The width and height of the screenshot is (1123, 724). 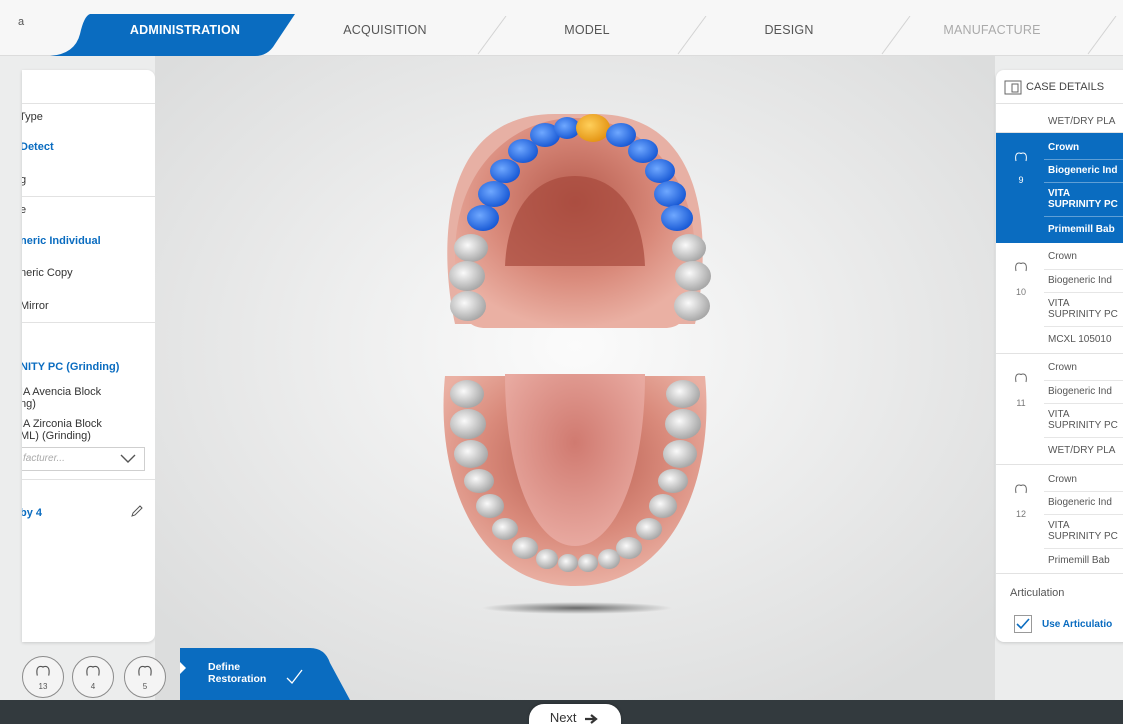 I want to click on mode-biogeneric-individual: neric Individual, so click(x=61, y=241).